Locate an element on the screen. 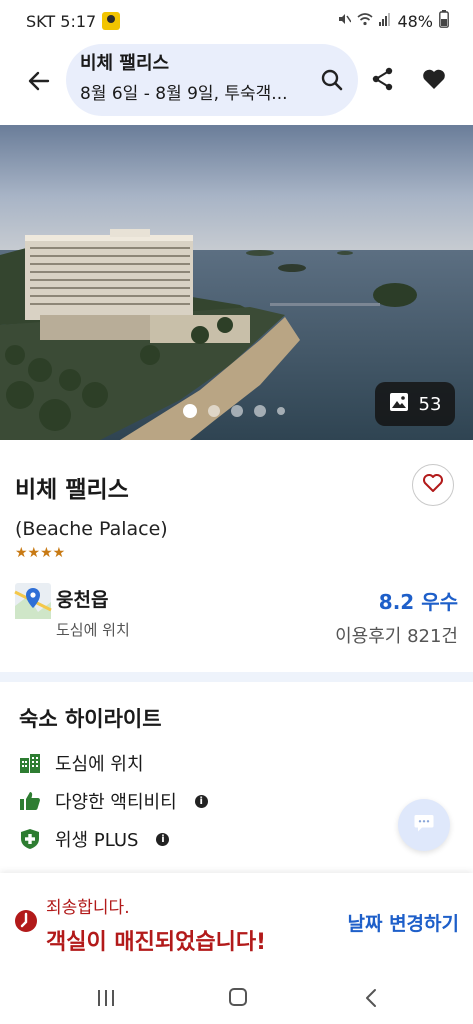  mute-icon is located at coordinates (345, 21).